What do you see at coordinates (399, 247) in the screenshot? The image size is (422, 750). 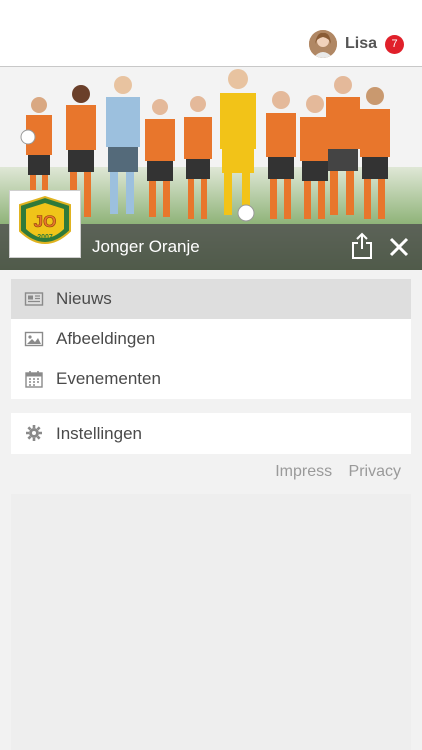 I see `close-icon` at bounding box center [399, 247].